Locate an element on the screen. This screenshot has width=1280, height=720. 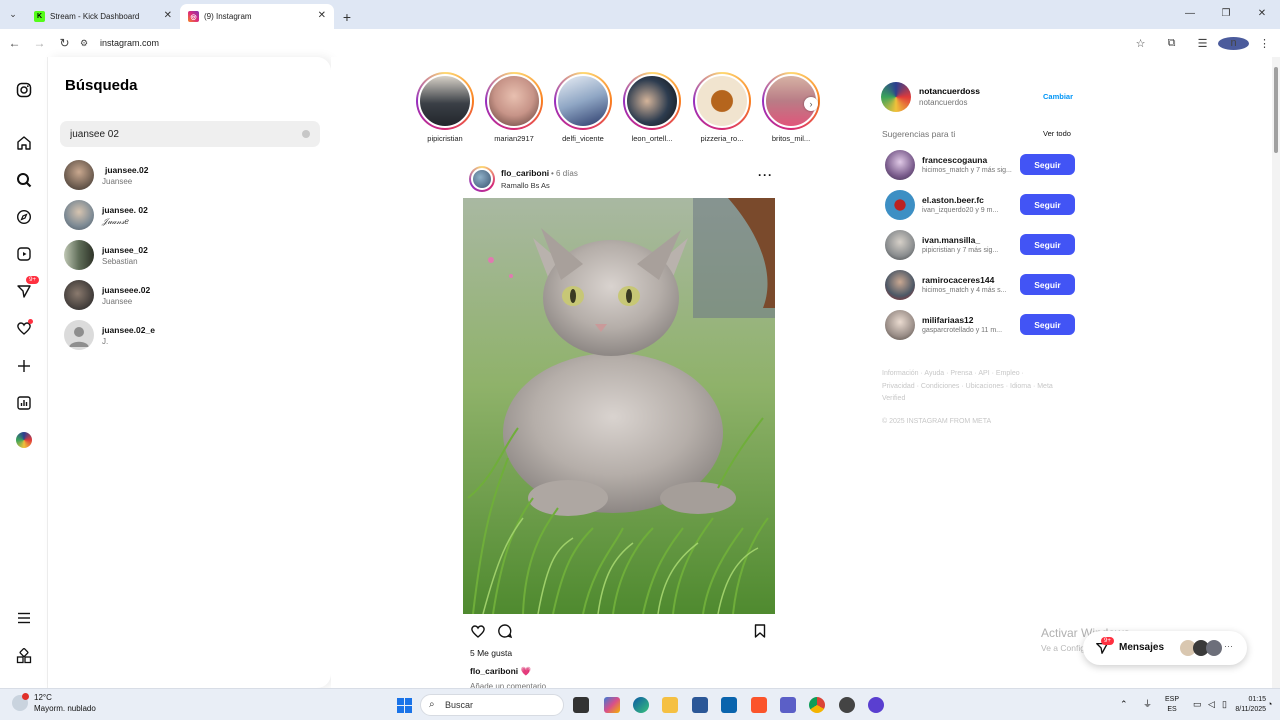
brave-icon is located at coordinates (759, 705).